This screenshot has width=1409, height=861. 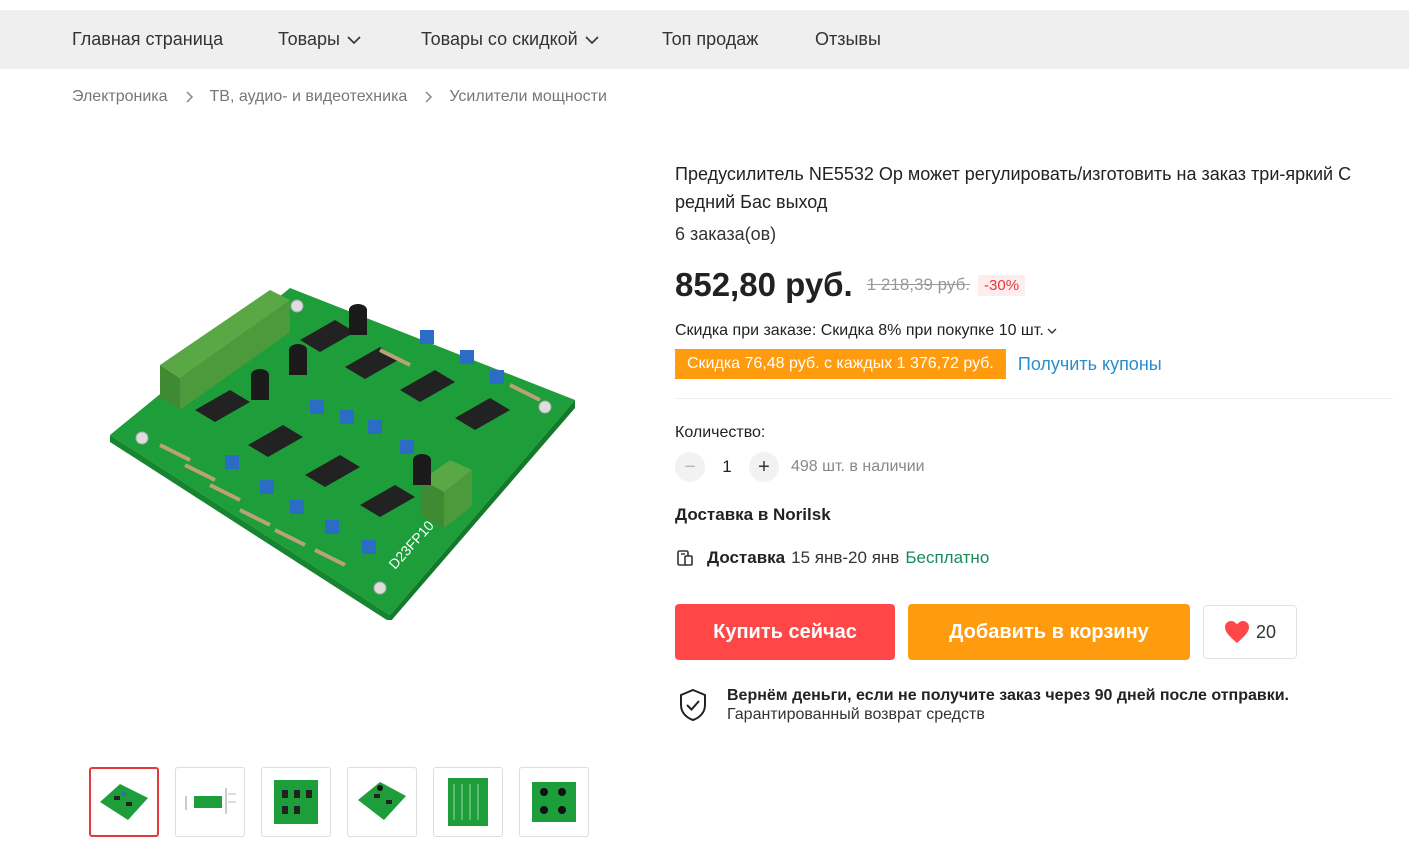 What do you see at coordinates (753, 515) in the screenshot?
I see `delivery-destination: Доставка в Norilsk` at bounding box center [753, 515].